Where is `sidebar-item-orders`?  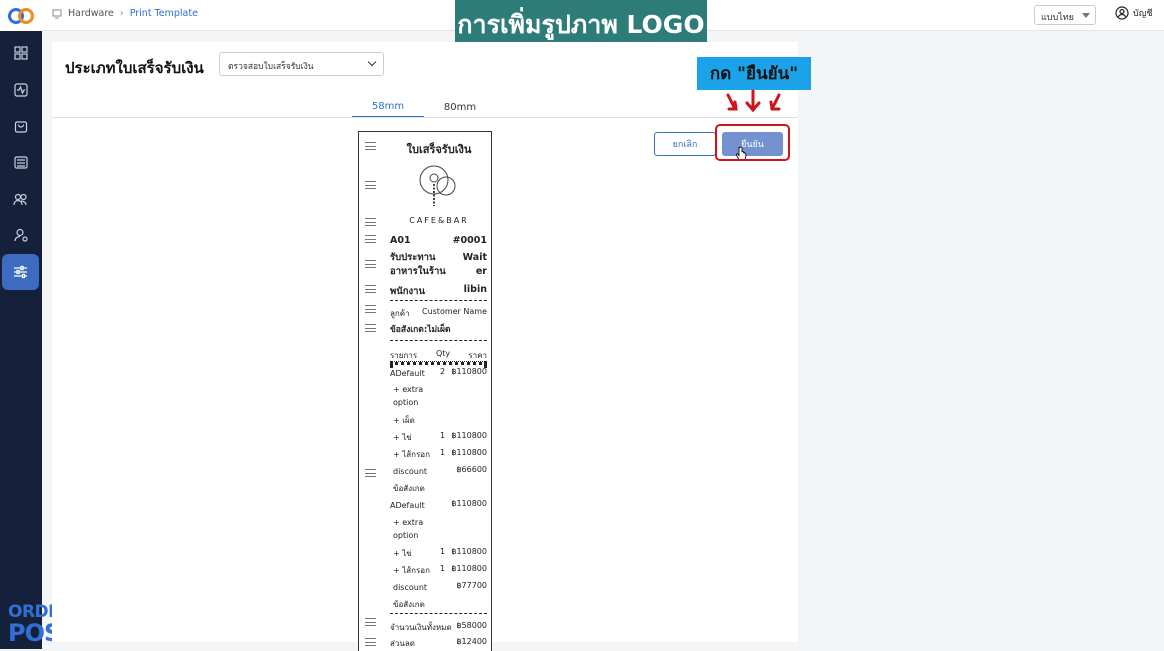
sidebar-item-orders is located at coordinates (20, 126).